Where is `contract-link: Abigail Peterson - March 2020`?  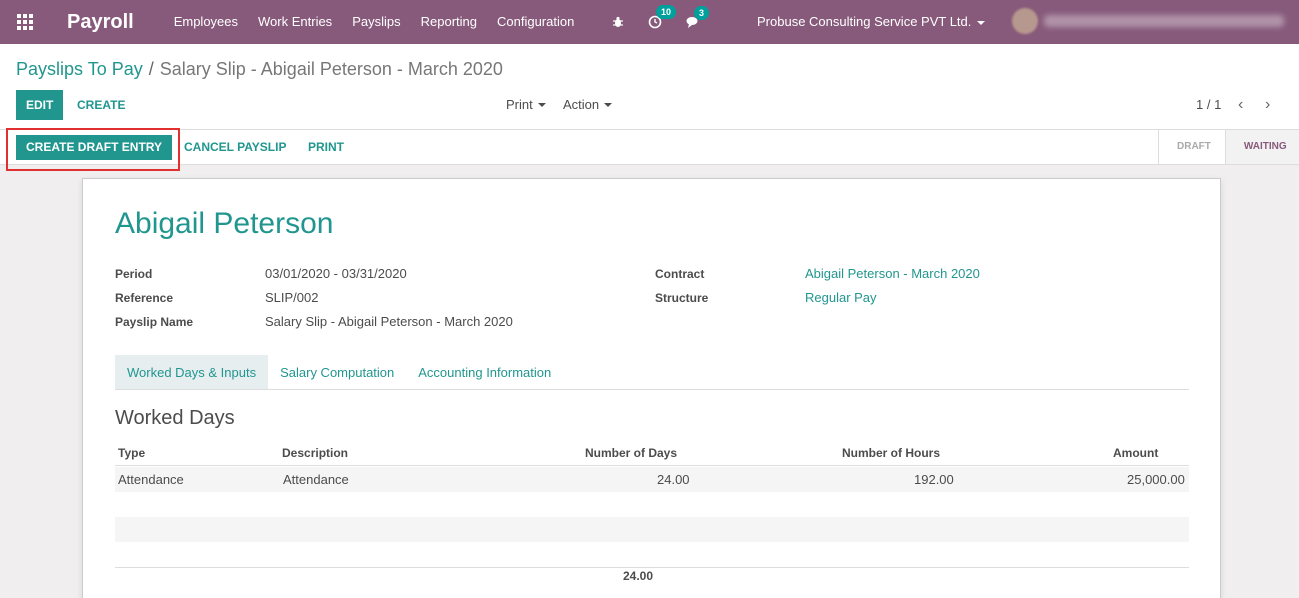
contract-link: Abigail Peterson - March 2020 is located at coordinates (892, 273).